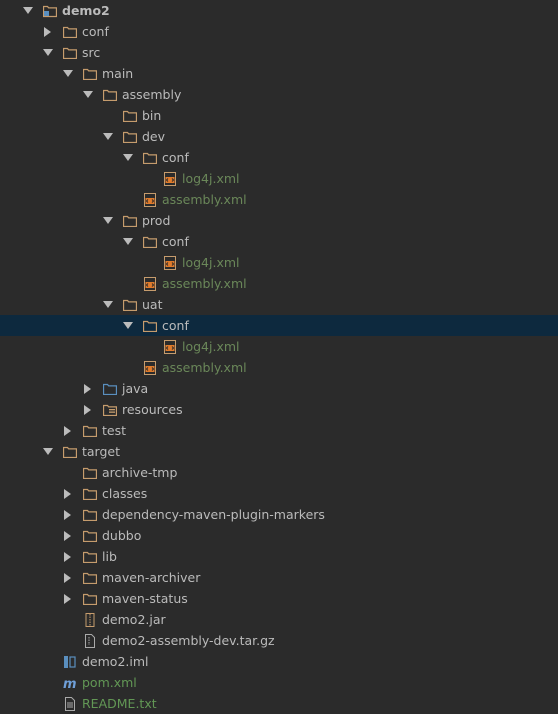 The image size is (558, 714). Describe the element at coordinates (279, 556) in the screenshot. I see `tree-node: lib` at that location.